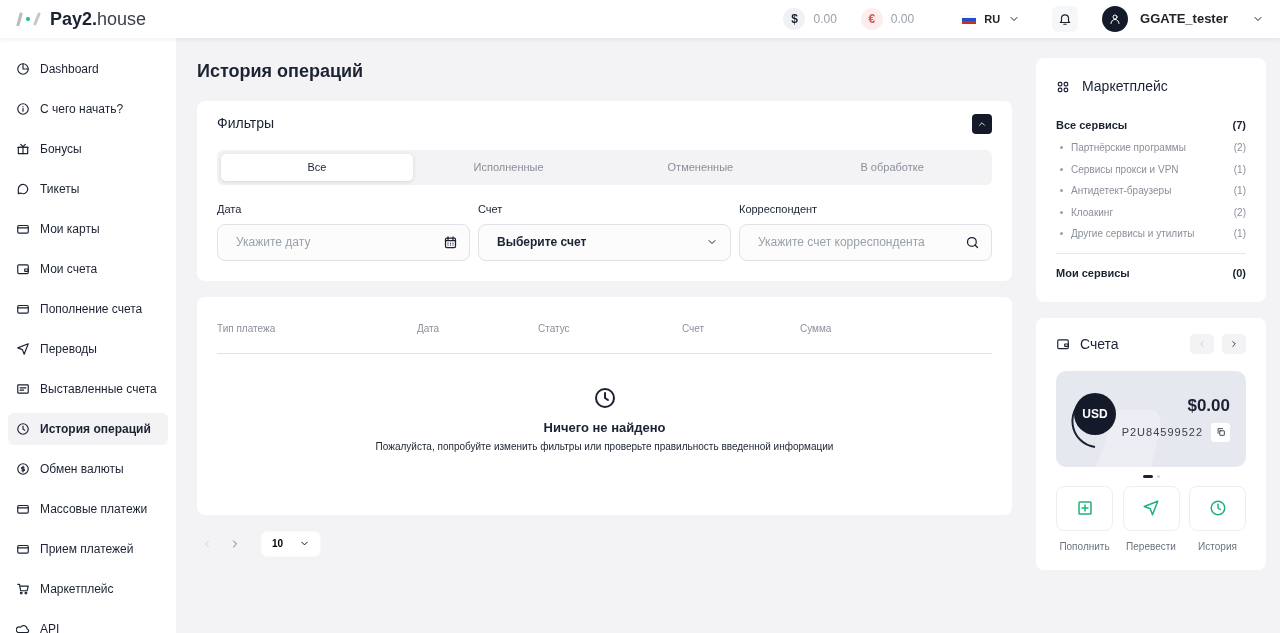  Describe the element at coordinates (88, 389) in the screenshot. I see `sidebar-item: Выставленные счета` at that location.